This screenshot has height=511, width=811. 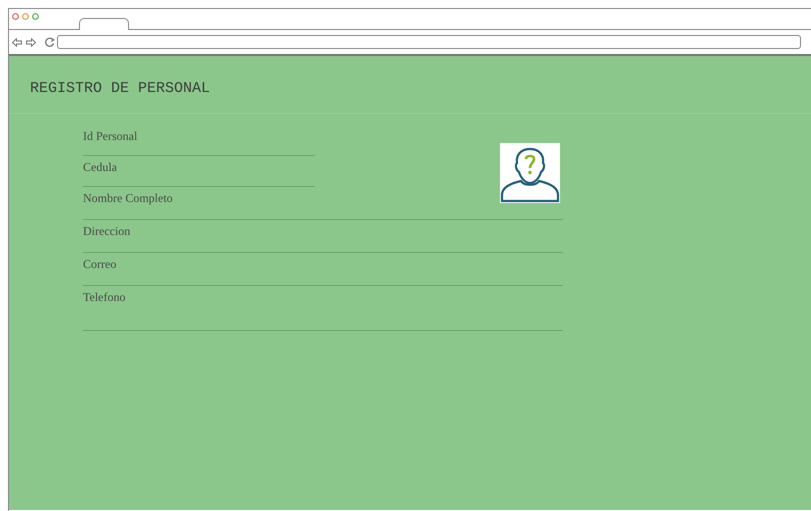 I want to click on back-arrow-icon, so click(x=17, y=42).